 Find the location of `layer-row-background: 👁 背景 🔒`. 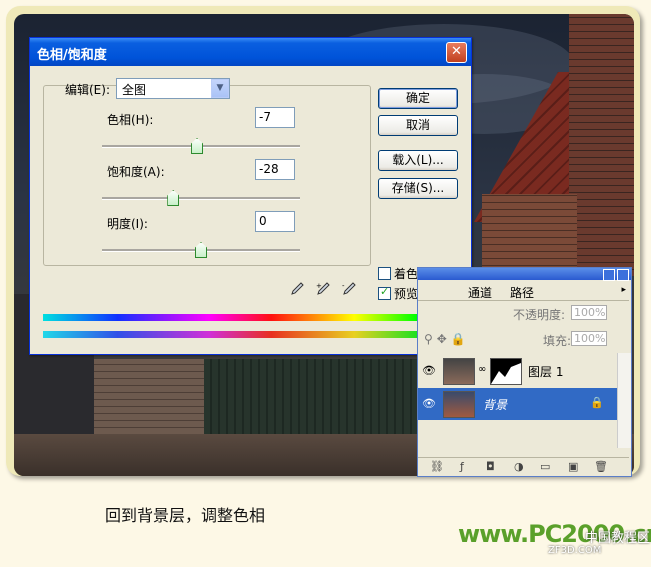

layer-row-background: 👁 背景 🔒 is located at coordinates (523, 404).